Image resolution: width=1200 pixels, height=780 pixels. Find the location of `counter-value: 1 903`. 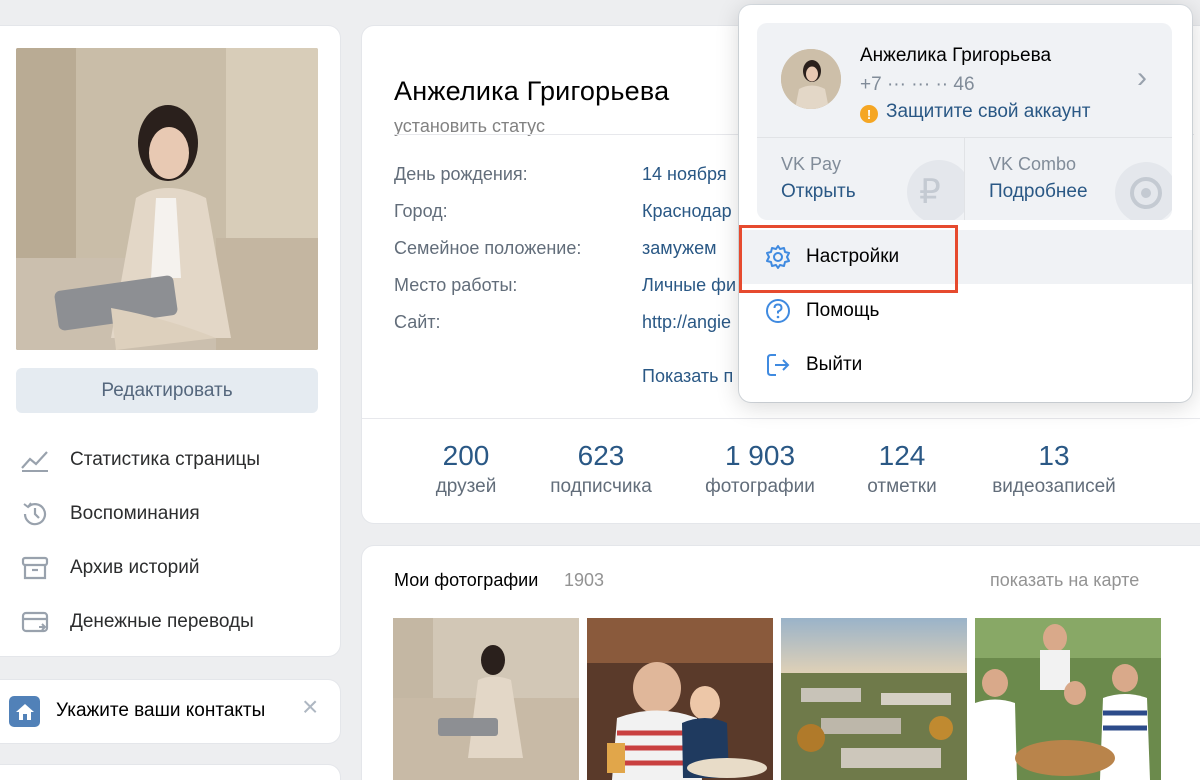

counter-value: 1 903 is located at coordinates (760, 455).